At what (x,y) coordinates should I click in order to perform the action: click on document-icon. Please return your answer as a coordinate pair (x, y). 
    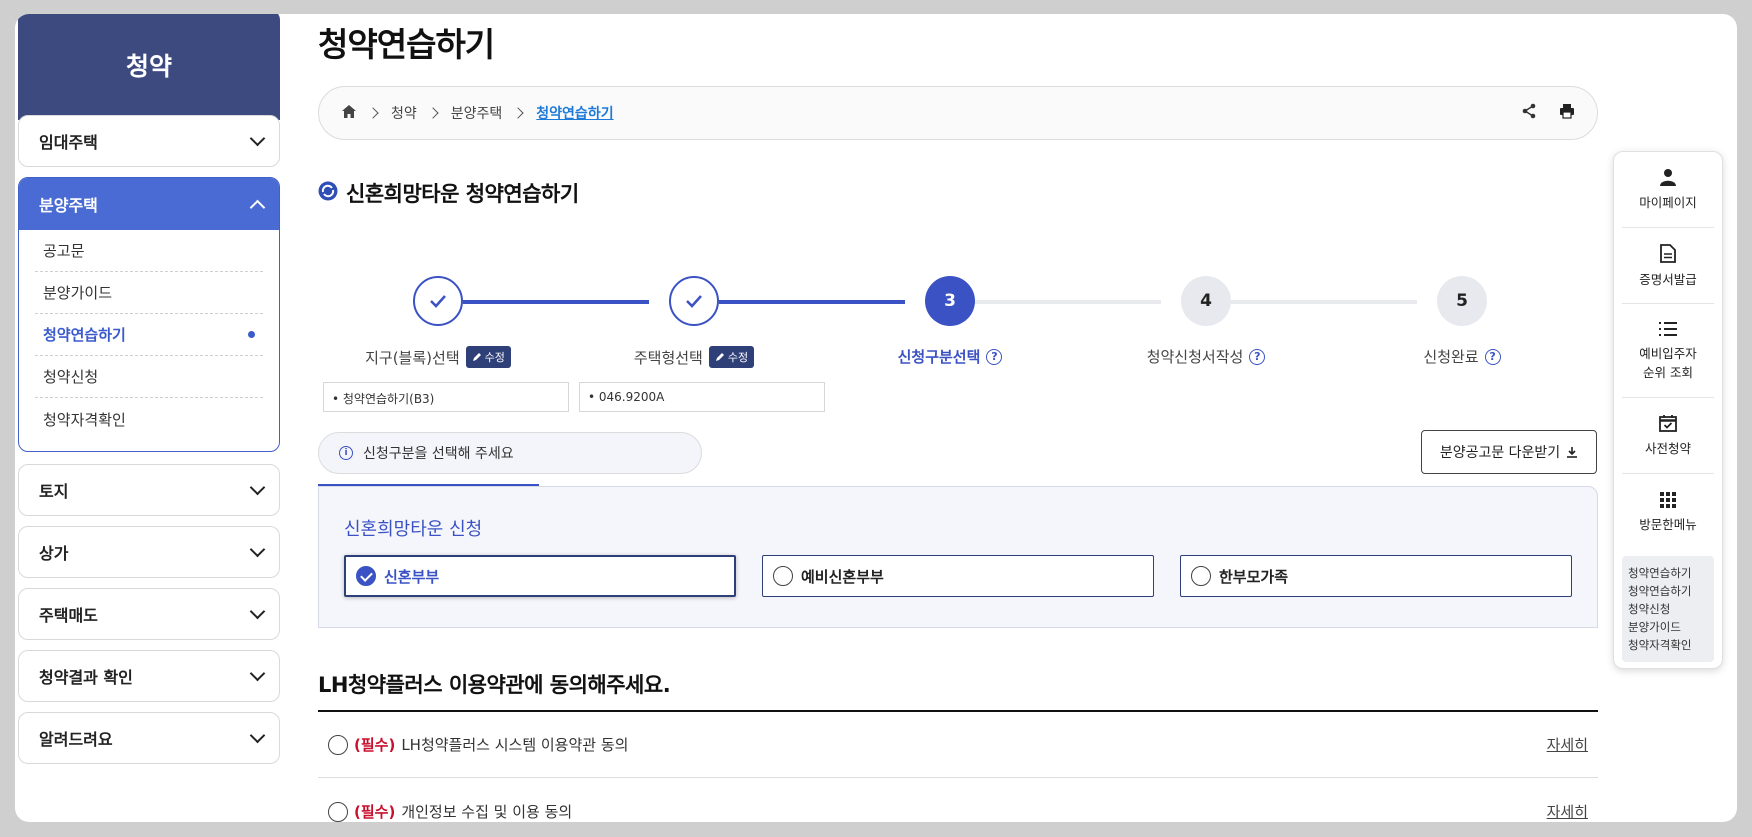
    Looking at the image, I should click on (1668, 253).